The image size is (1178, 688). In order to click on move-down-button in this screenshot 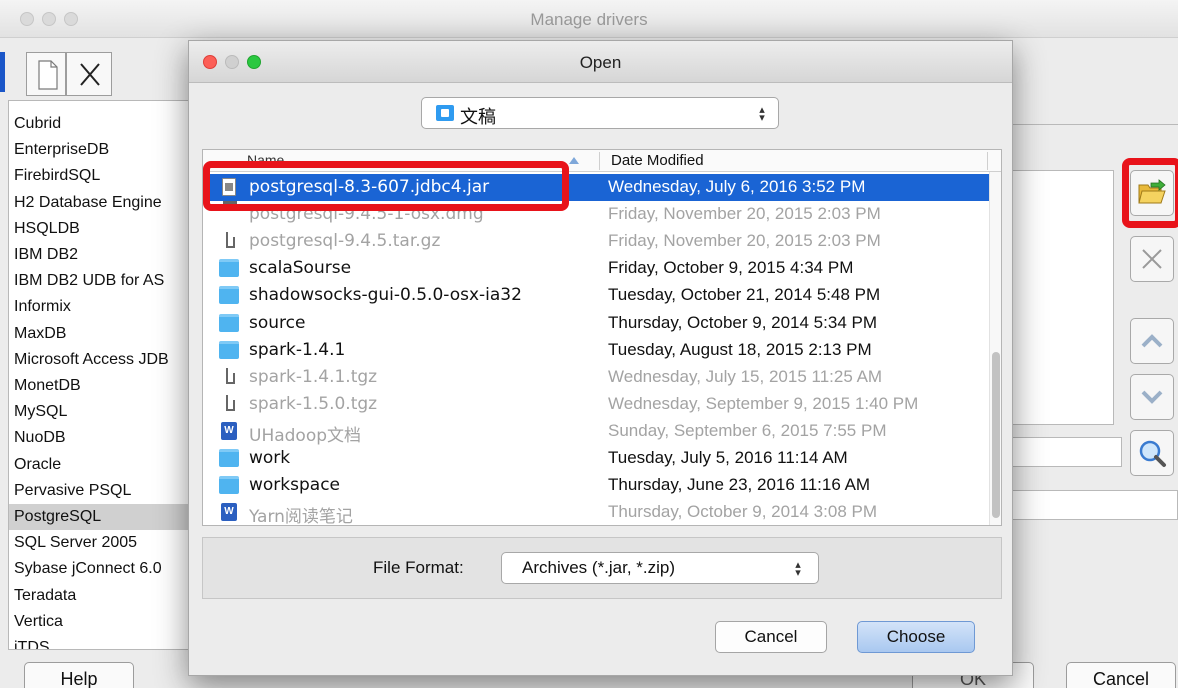, I will do `click(1152, 397)`.